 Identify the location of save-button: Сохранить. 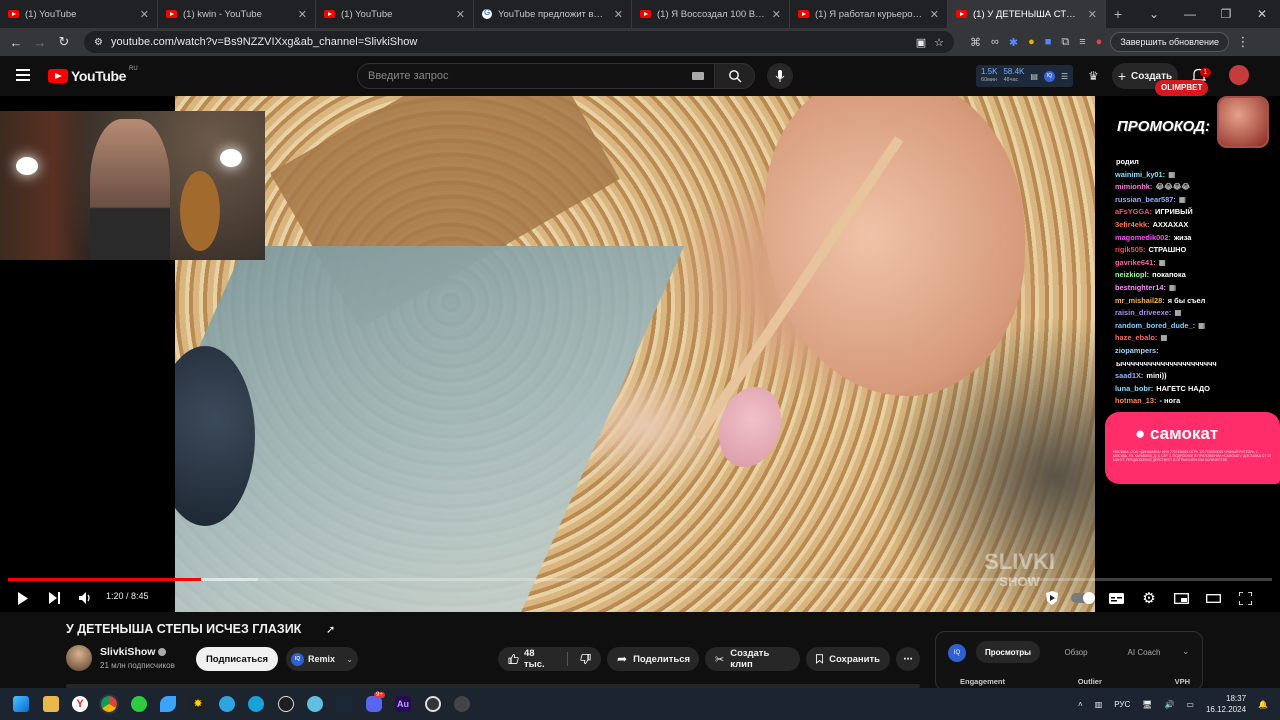
(848, 659).